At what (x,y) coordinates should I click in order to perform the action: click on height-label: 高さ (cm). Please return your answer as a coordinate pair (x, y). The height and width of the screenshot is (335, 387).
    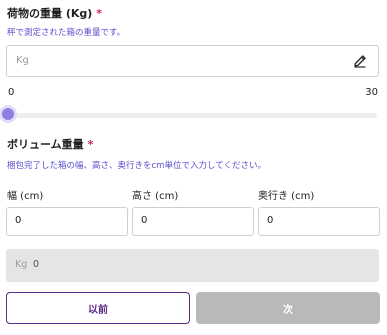
    Looking at the image, I should click on (155, 196).